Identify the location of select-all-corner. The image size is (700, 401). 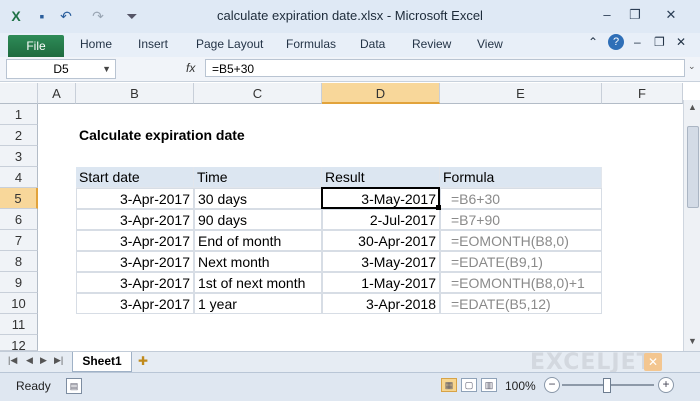
(19, 93).